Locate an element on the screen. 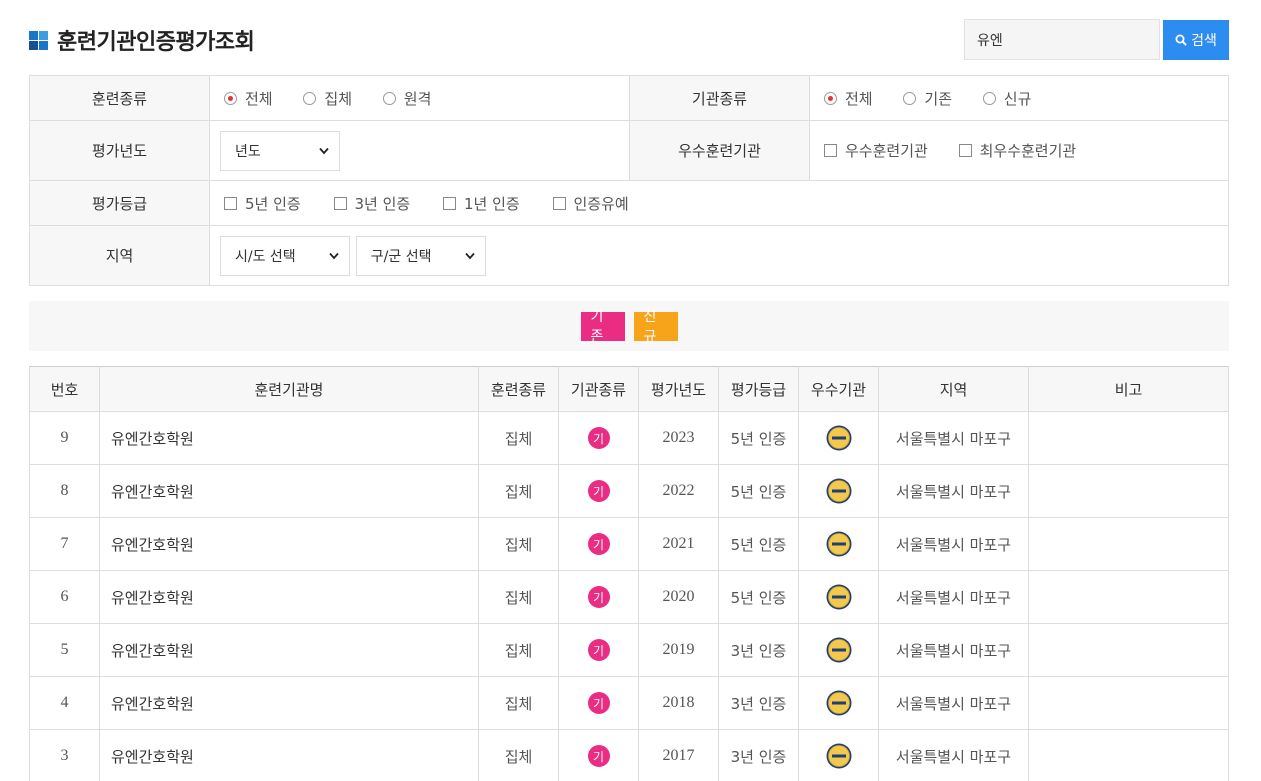 The width and height of the screenshot is (1261, 781). radio-inst-existing: 기존 is located at coordinates (927, 98).